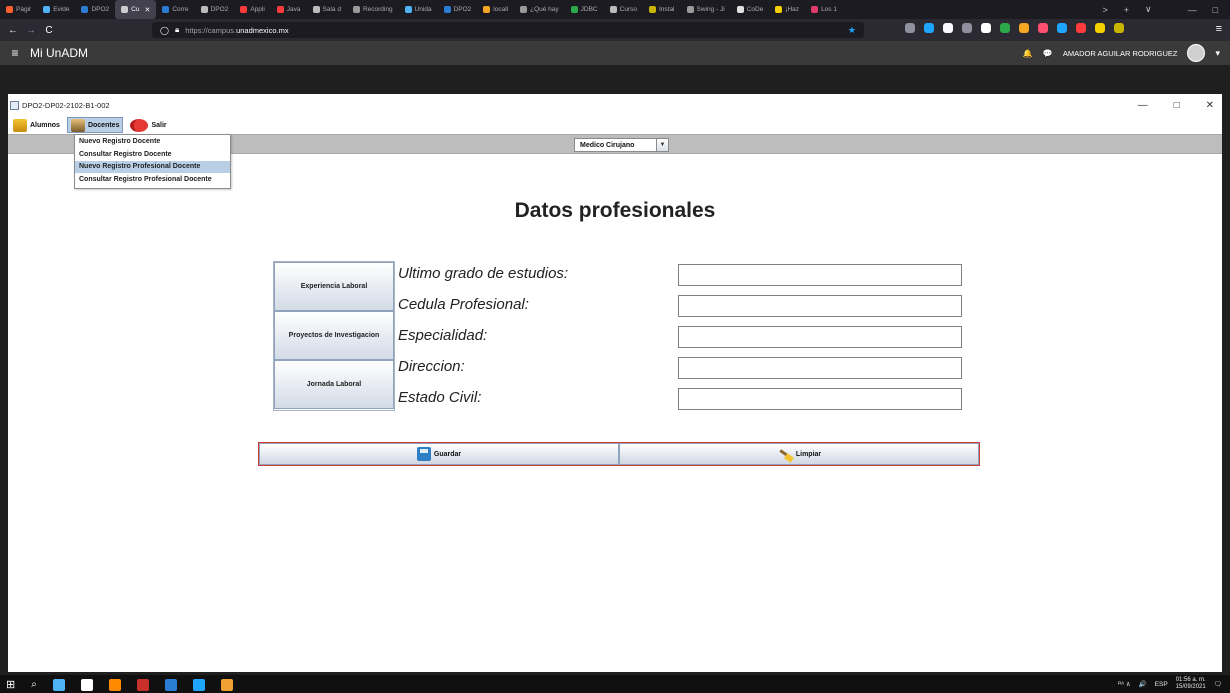 The image size is (1230, 693). Describe the element at coordinates (36, 125) in the screenshot. I see `menu-alumnos: Alumnos` at that location.